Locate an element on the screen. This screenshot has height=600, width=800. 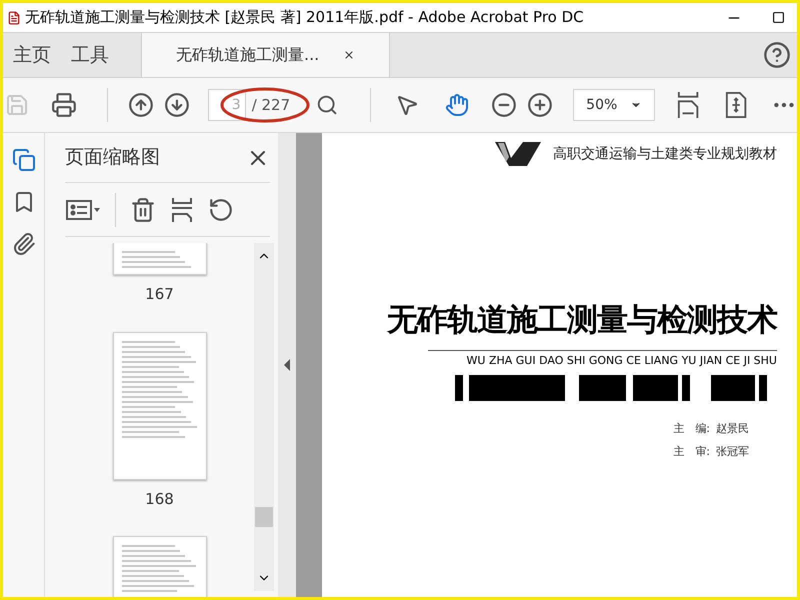
publisher-logo is located at coordinates (518, 154).